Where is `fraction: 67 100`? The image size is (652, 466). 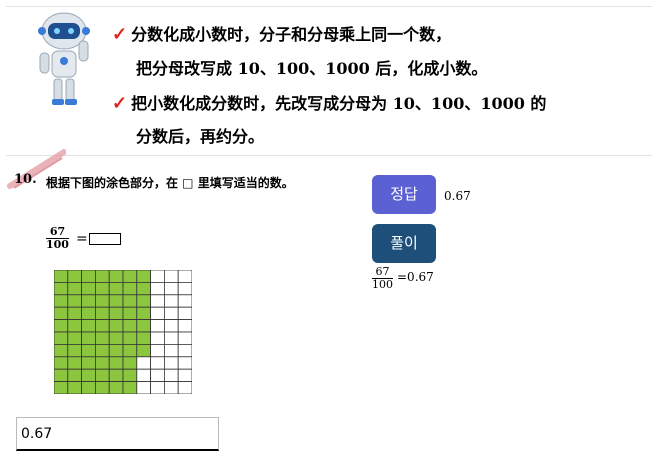
fraction: 67 100 is located at coordinates (57, 238).